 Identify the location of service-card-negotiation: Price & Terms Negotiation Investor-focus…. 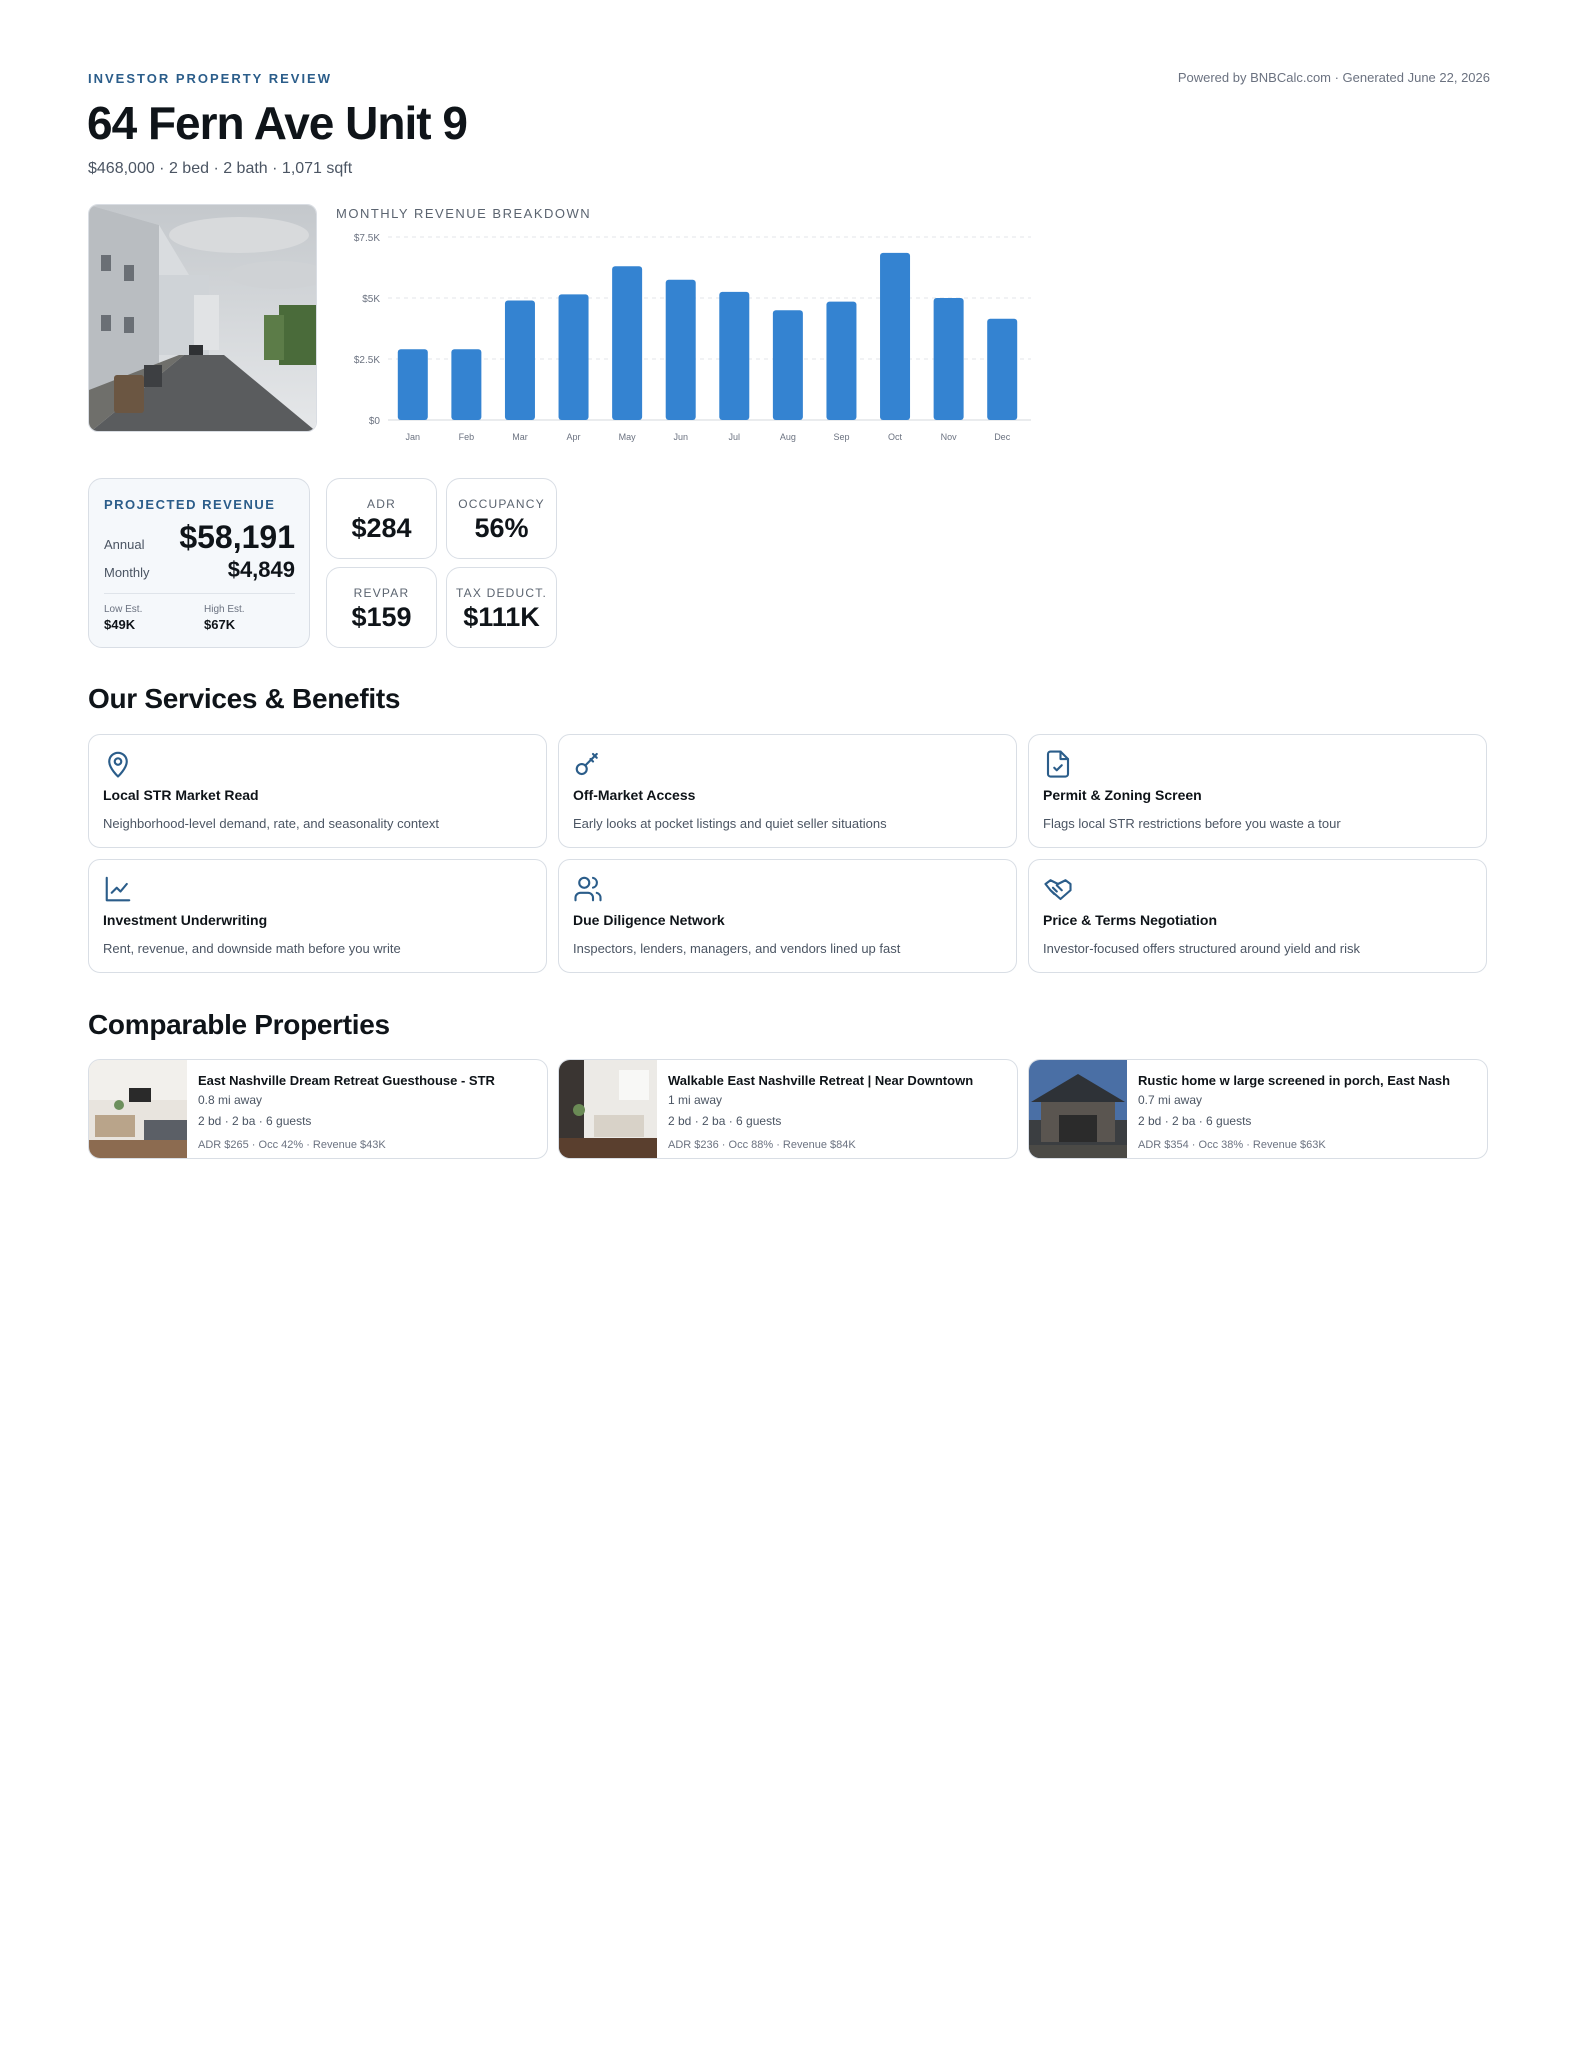
(1257, 916).